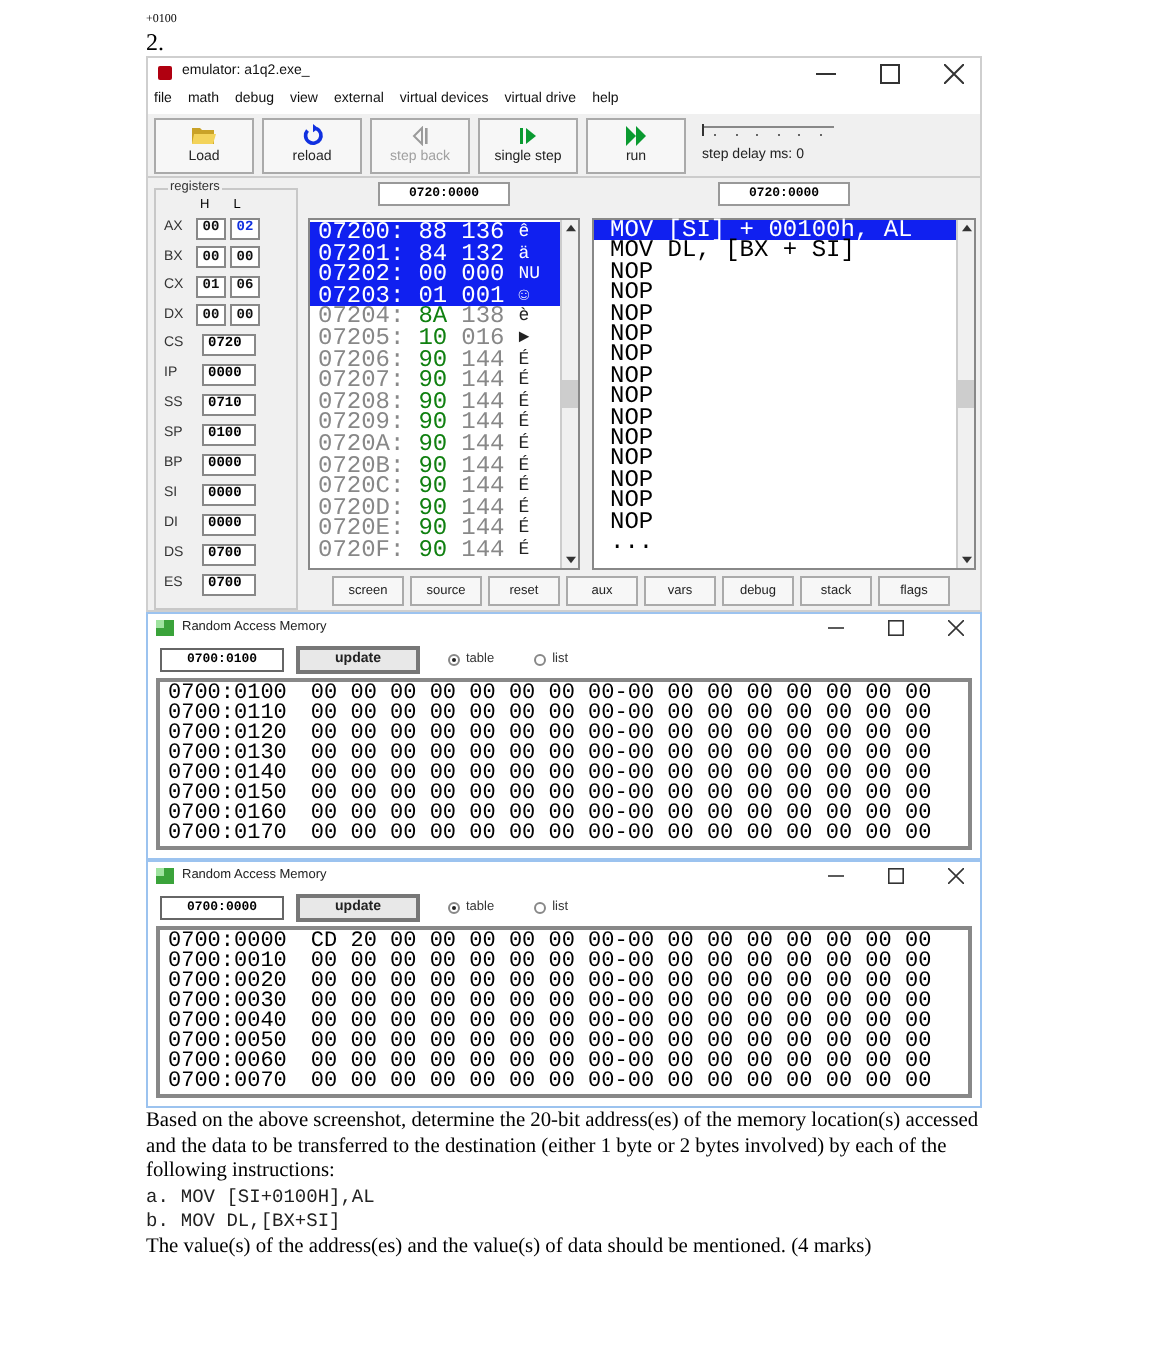 The height and width of the screenshot is (1370, 1158). I want to click on memory-address: 07202:, so click(361, 275).